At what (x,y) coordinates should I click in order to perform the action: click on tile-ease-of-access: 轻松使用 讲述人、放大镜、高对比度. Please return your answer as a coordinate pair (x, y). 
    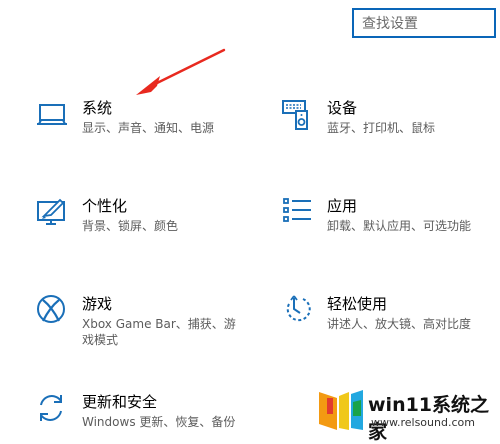
    Looking at the image, I should click on (386, 313).